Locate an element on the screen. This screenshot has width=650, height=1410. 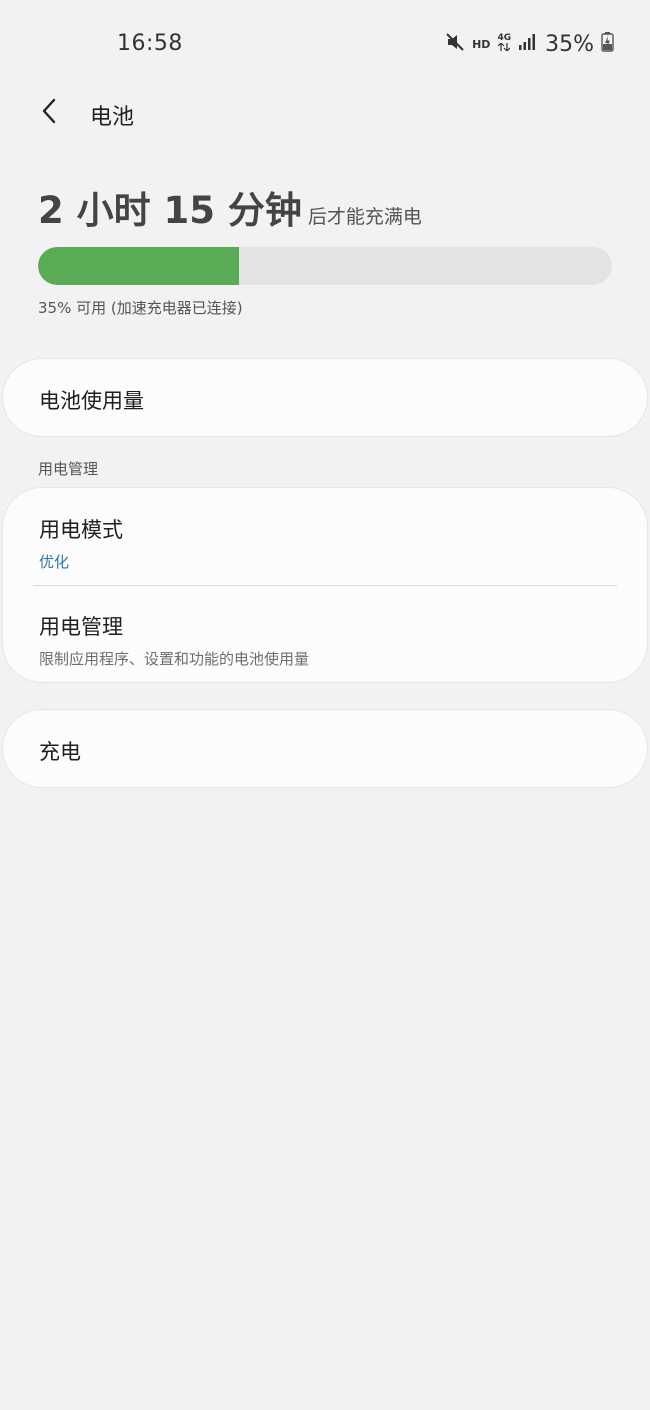
app-bar: 电池 is located at coordinates (325, 113).